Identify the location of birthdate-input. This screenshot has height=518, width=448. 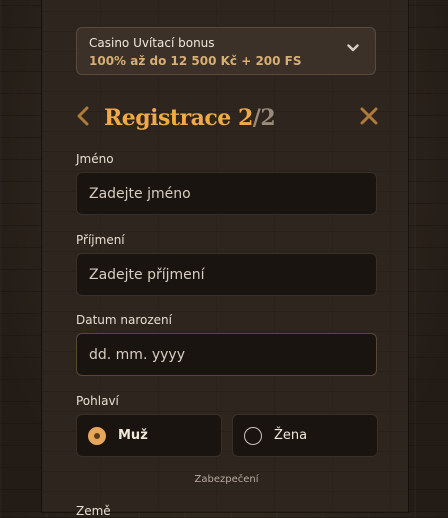
(226, 354).